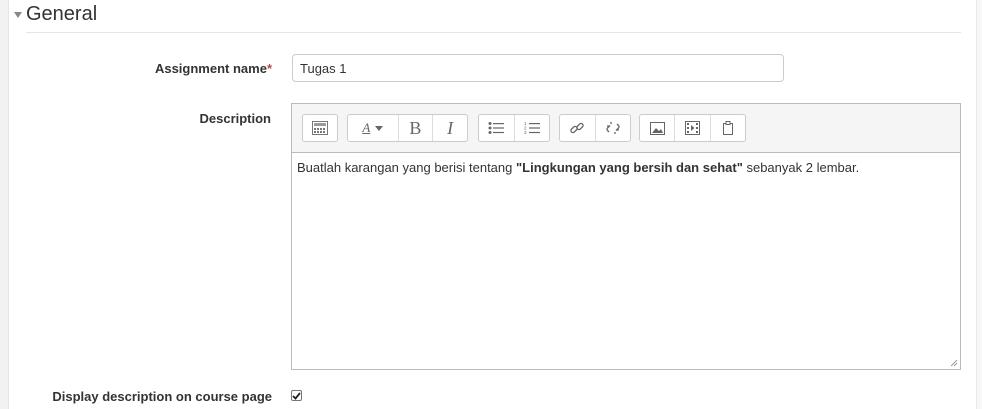 This screenshot has height=409, width=982. I want to click on keyboard-icon, so click(320, 128).